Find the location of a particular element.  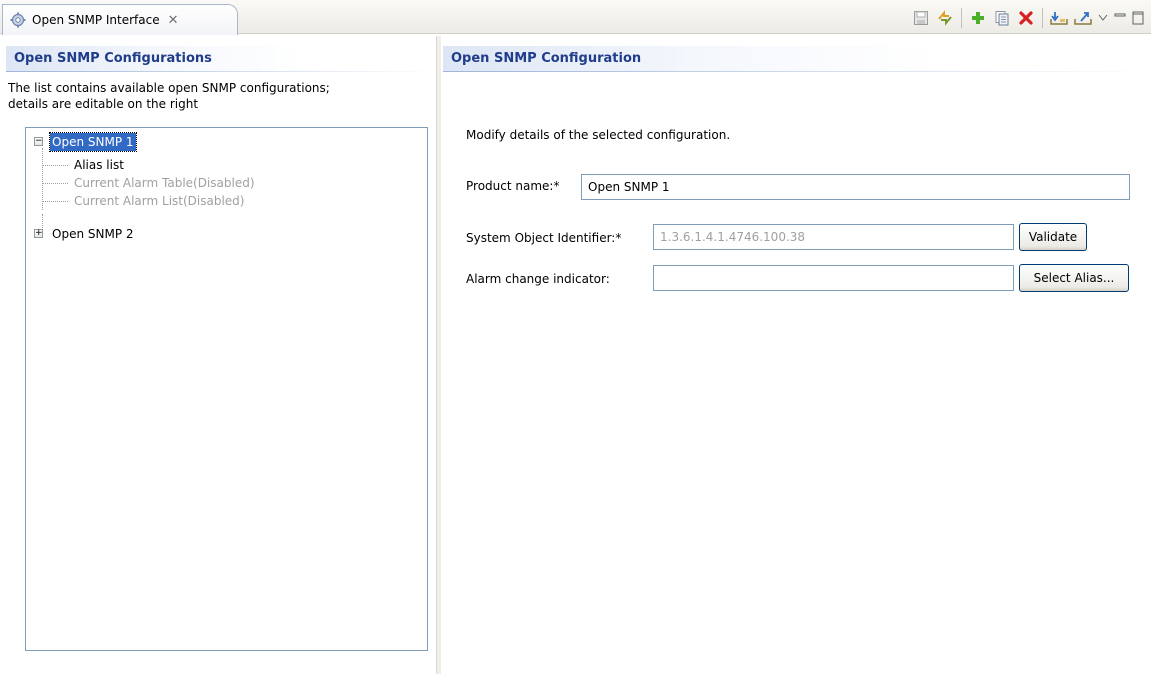

validate-button: Validate is located at coordinates (1053, 237).